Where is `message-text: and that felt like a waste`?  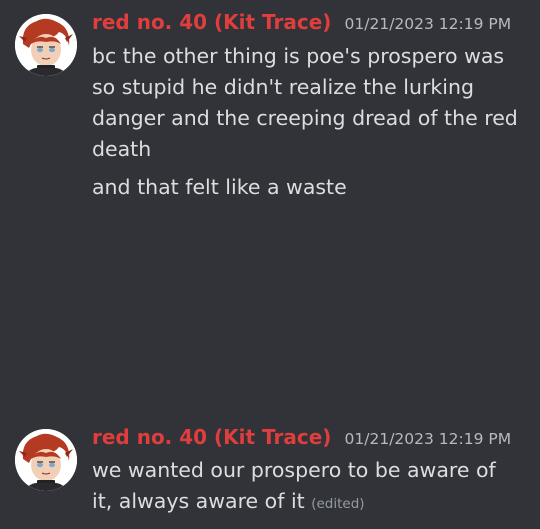
message-text: and that felt like a waste is located at coordinates (219, 187).